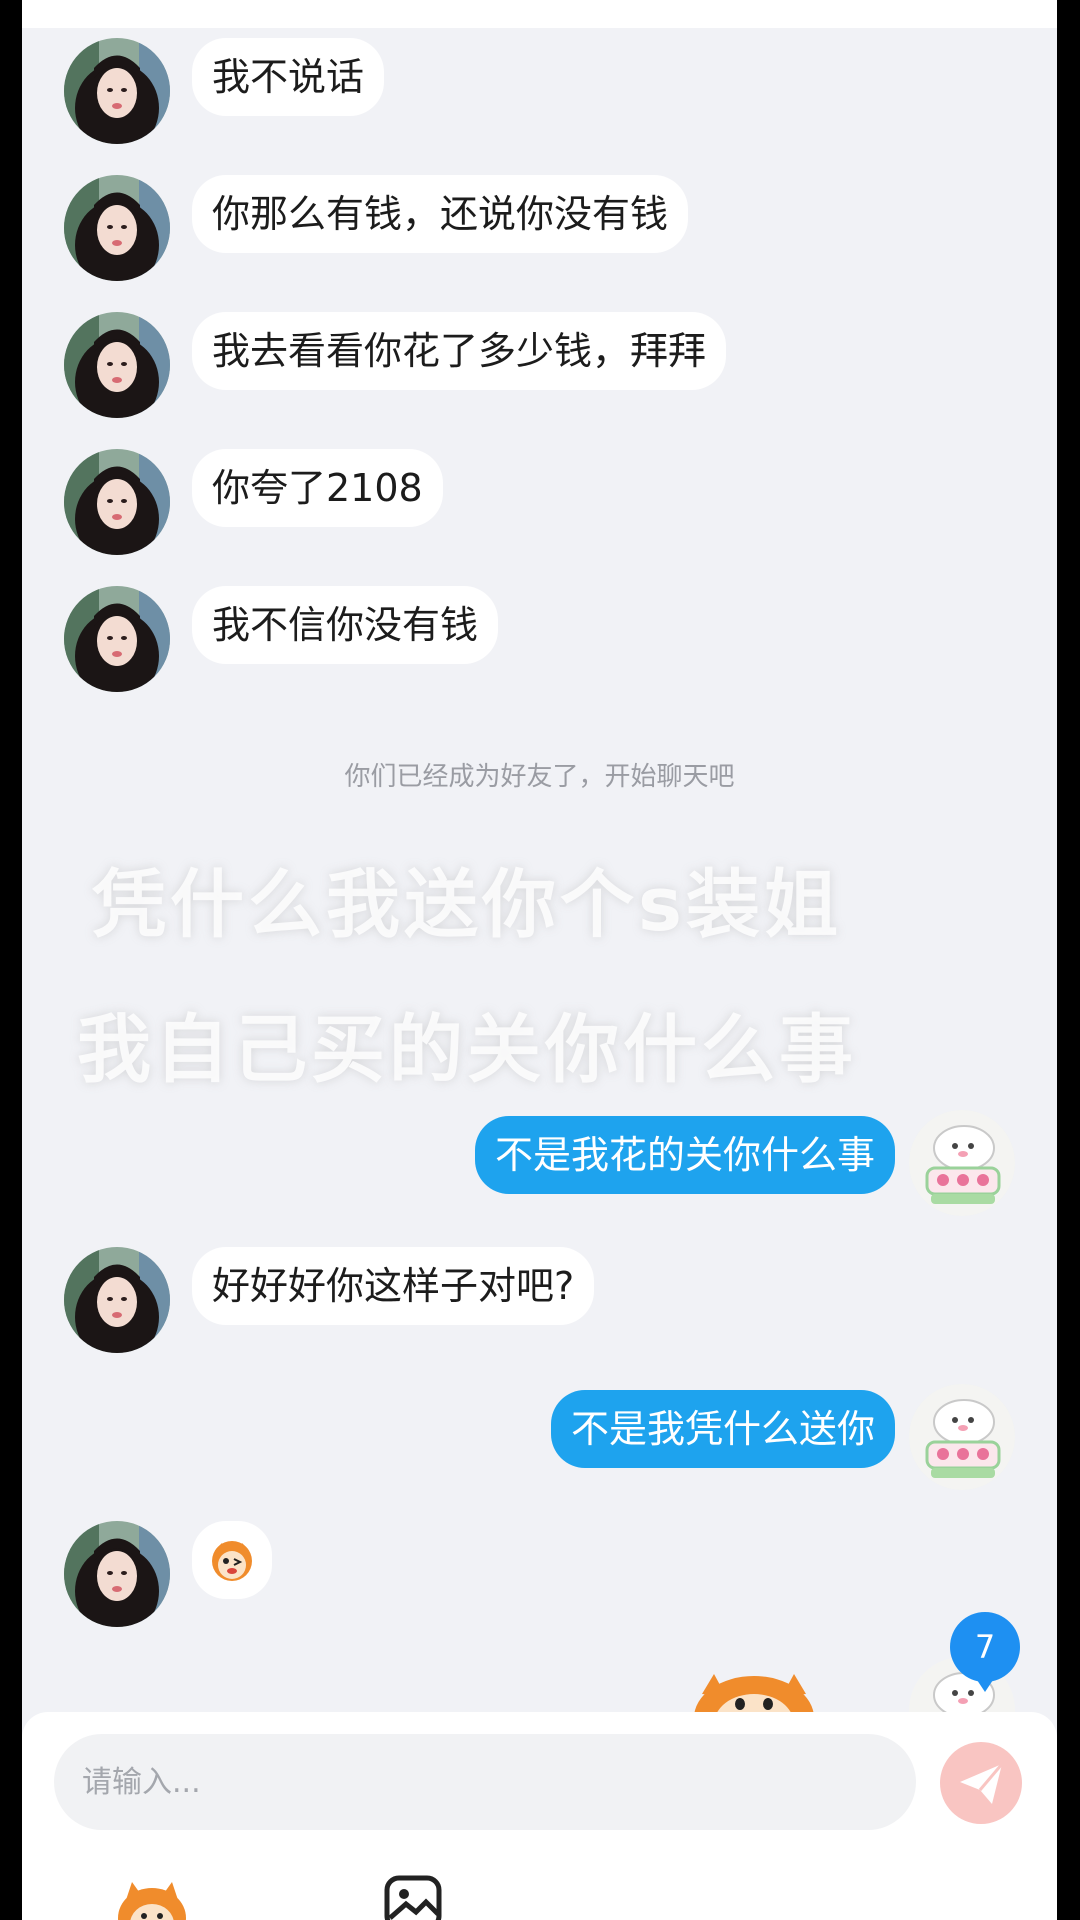 Image resolution: width=1080 pixels, height=1920 pixels. Describe the element at coordinates (345, 625) in the screenshot. I see `incoming-message-bubble: 我不信你没有钱` at that location.